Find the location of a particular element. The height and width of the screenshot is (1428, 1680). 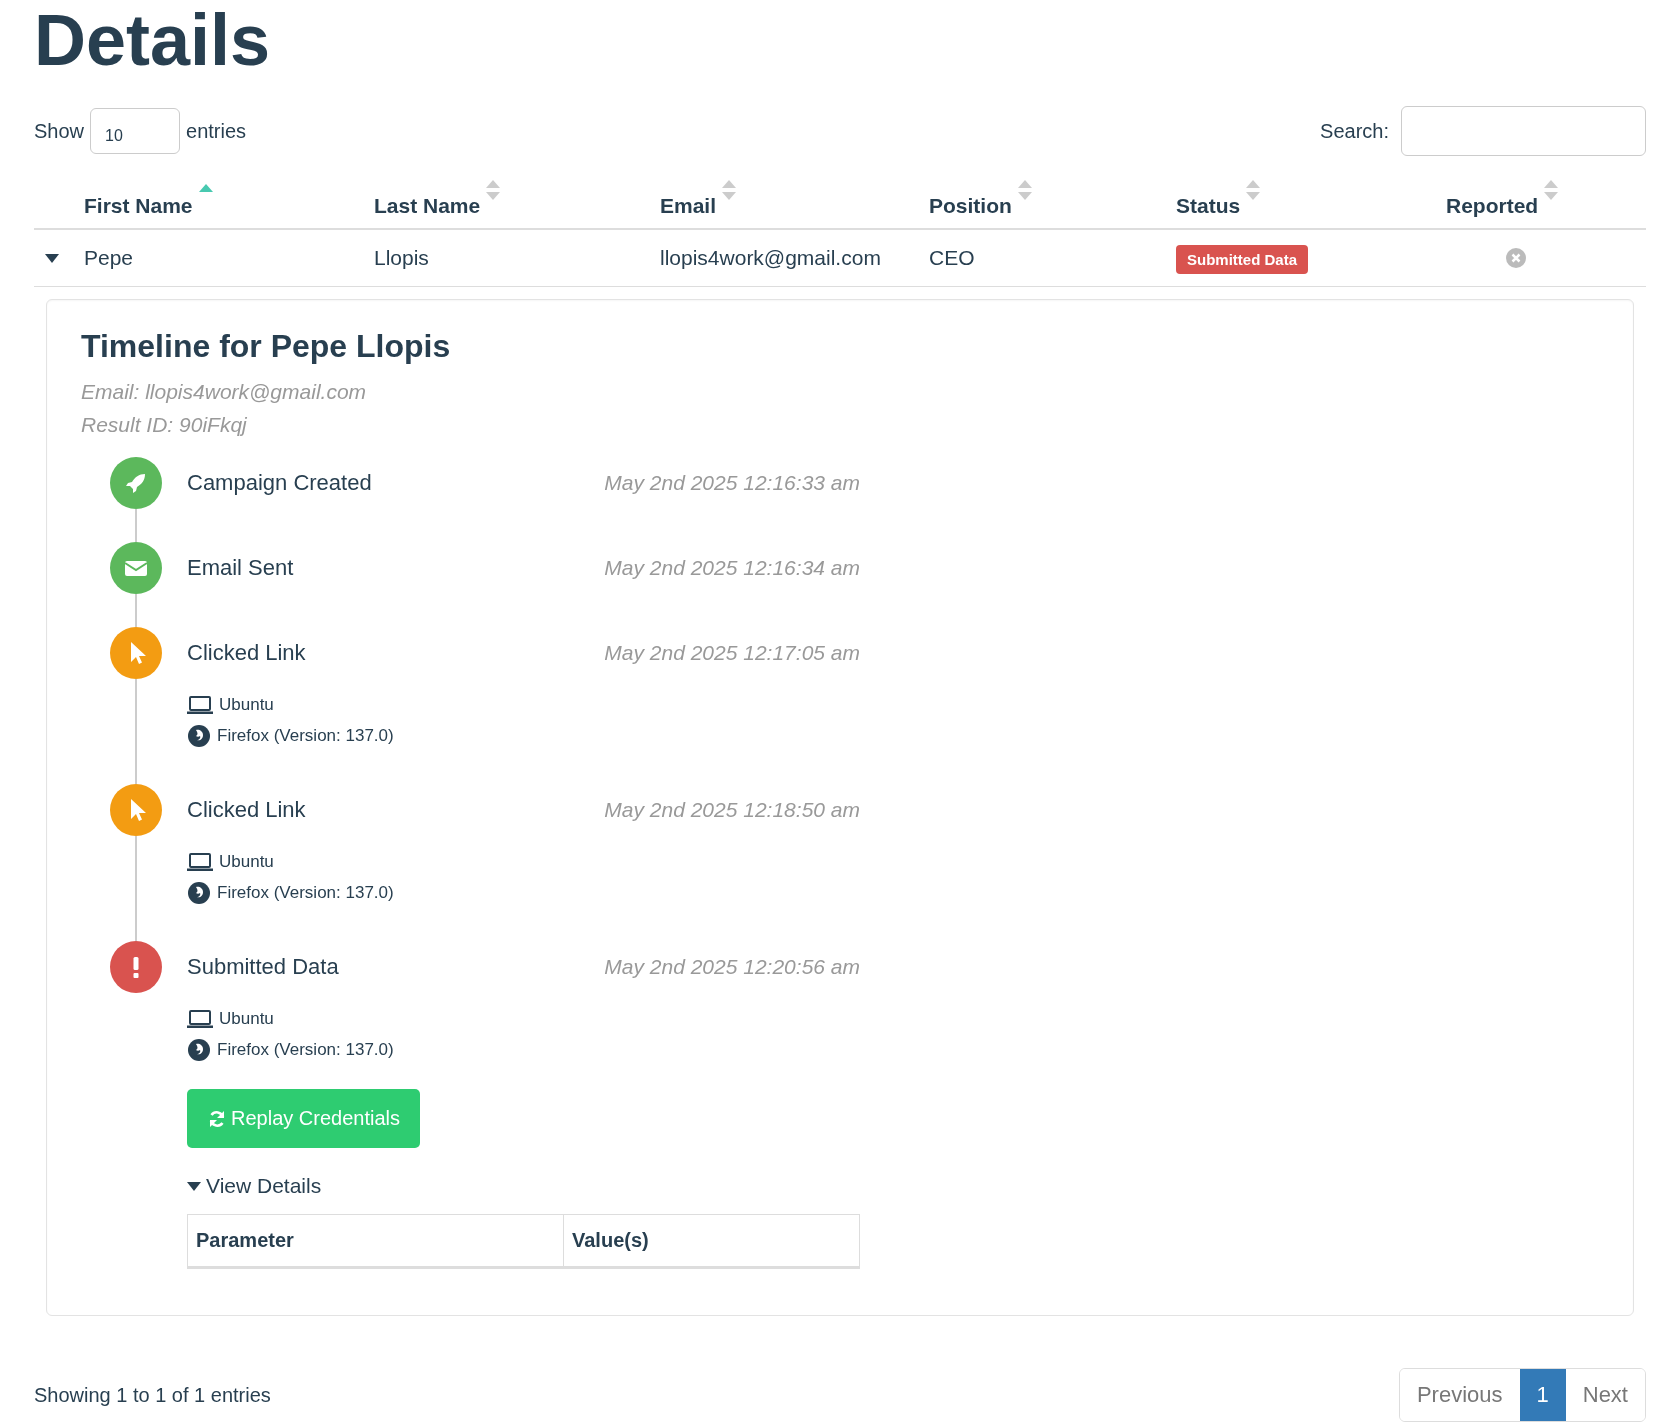

parameter-table-header: Parameter is located at coordinates (245, 1240).